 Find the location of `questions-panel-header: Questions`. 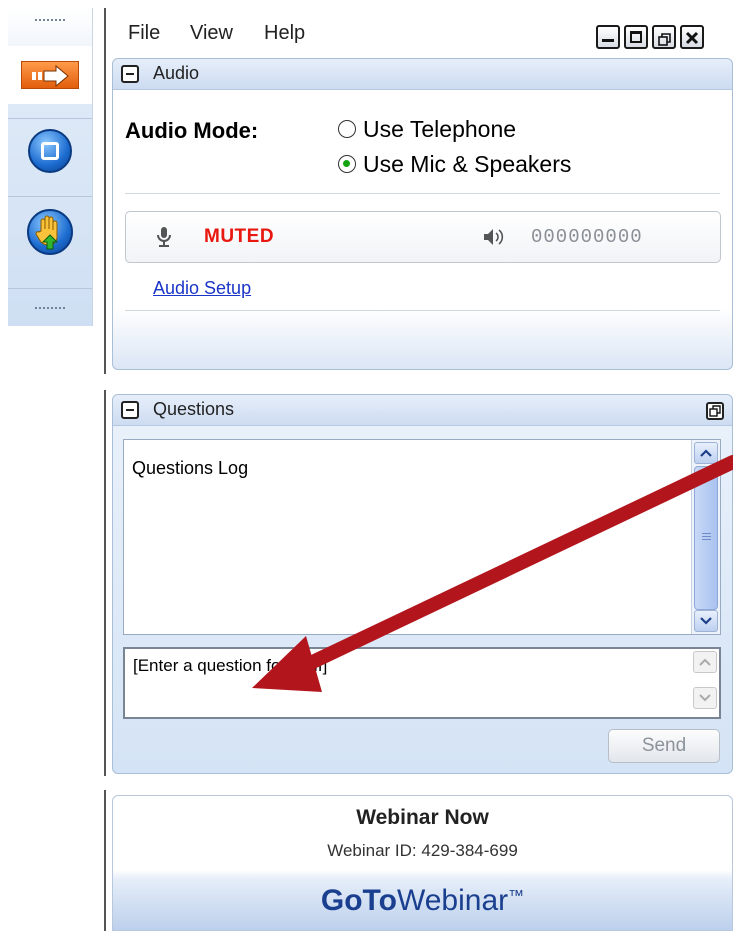

questions-panel-header: Questions is located at coordinates (422, 410).